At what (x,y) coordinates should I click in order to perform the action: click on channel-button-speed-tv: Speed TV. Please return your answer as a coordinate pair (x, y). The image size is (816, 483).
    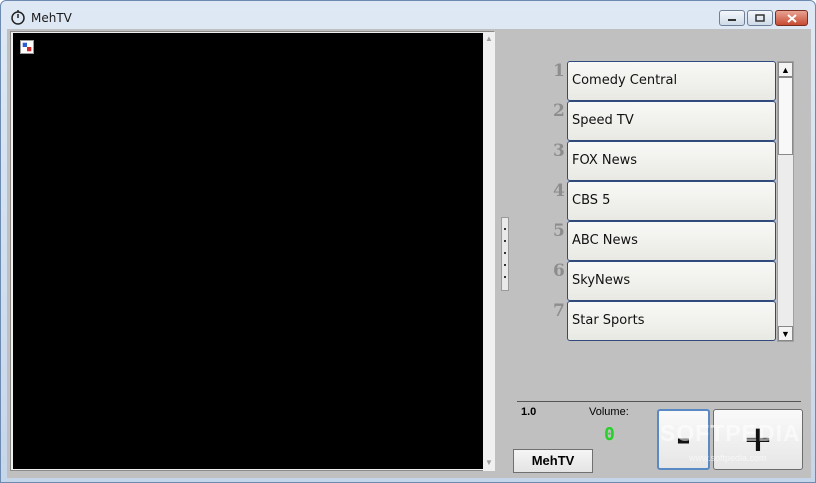
    Looking at the image, I should click on (671, 121).